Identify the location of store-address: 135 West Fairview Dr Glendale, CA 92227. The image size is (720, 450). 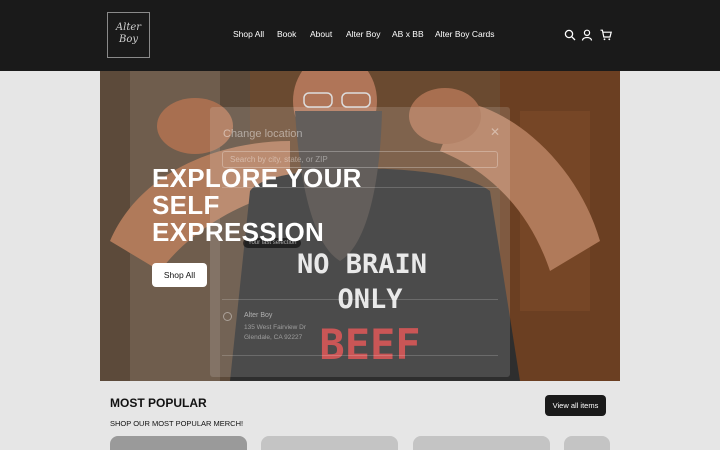
(275, 333).